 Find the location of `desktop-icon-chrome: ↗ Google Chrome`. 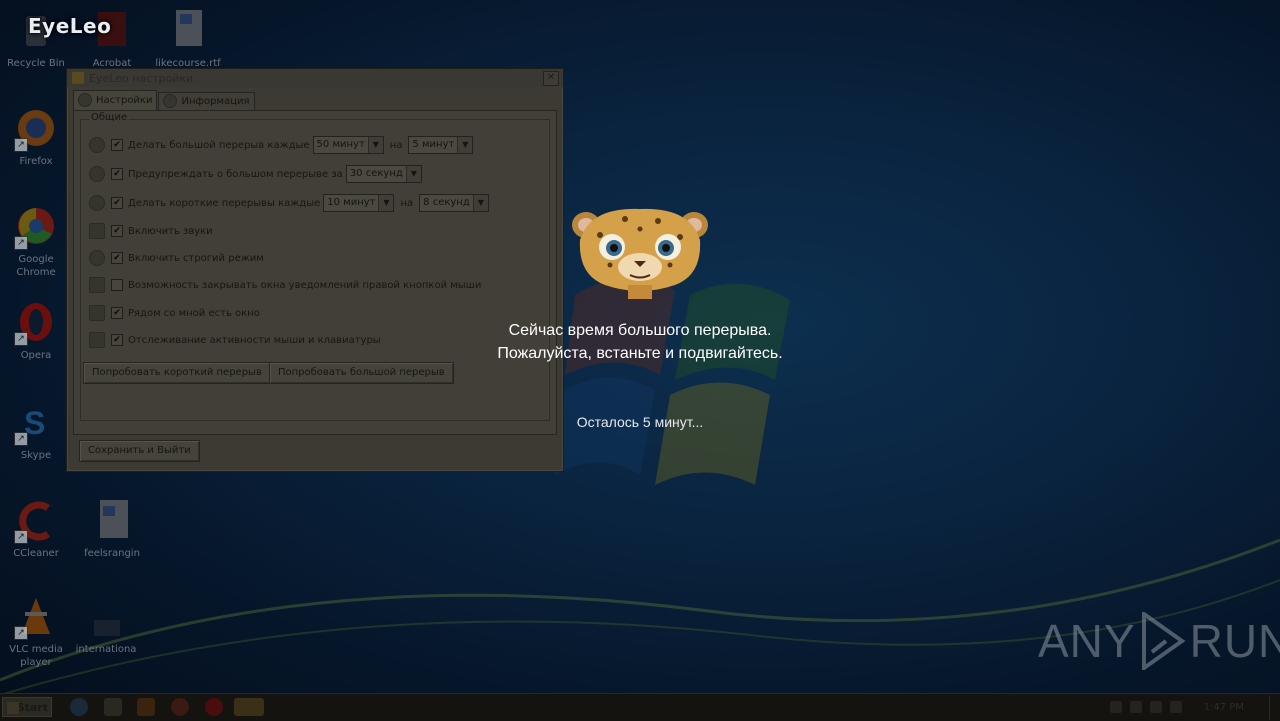

desktop-icon-chrome: ↗ Google Chrome is located at coordinates (36, 242).